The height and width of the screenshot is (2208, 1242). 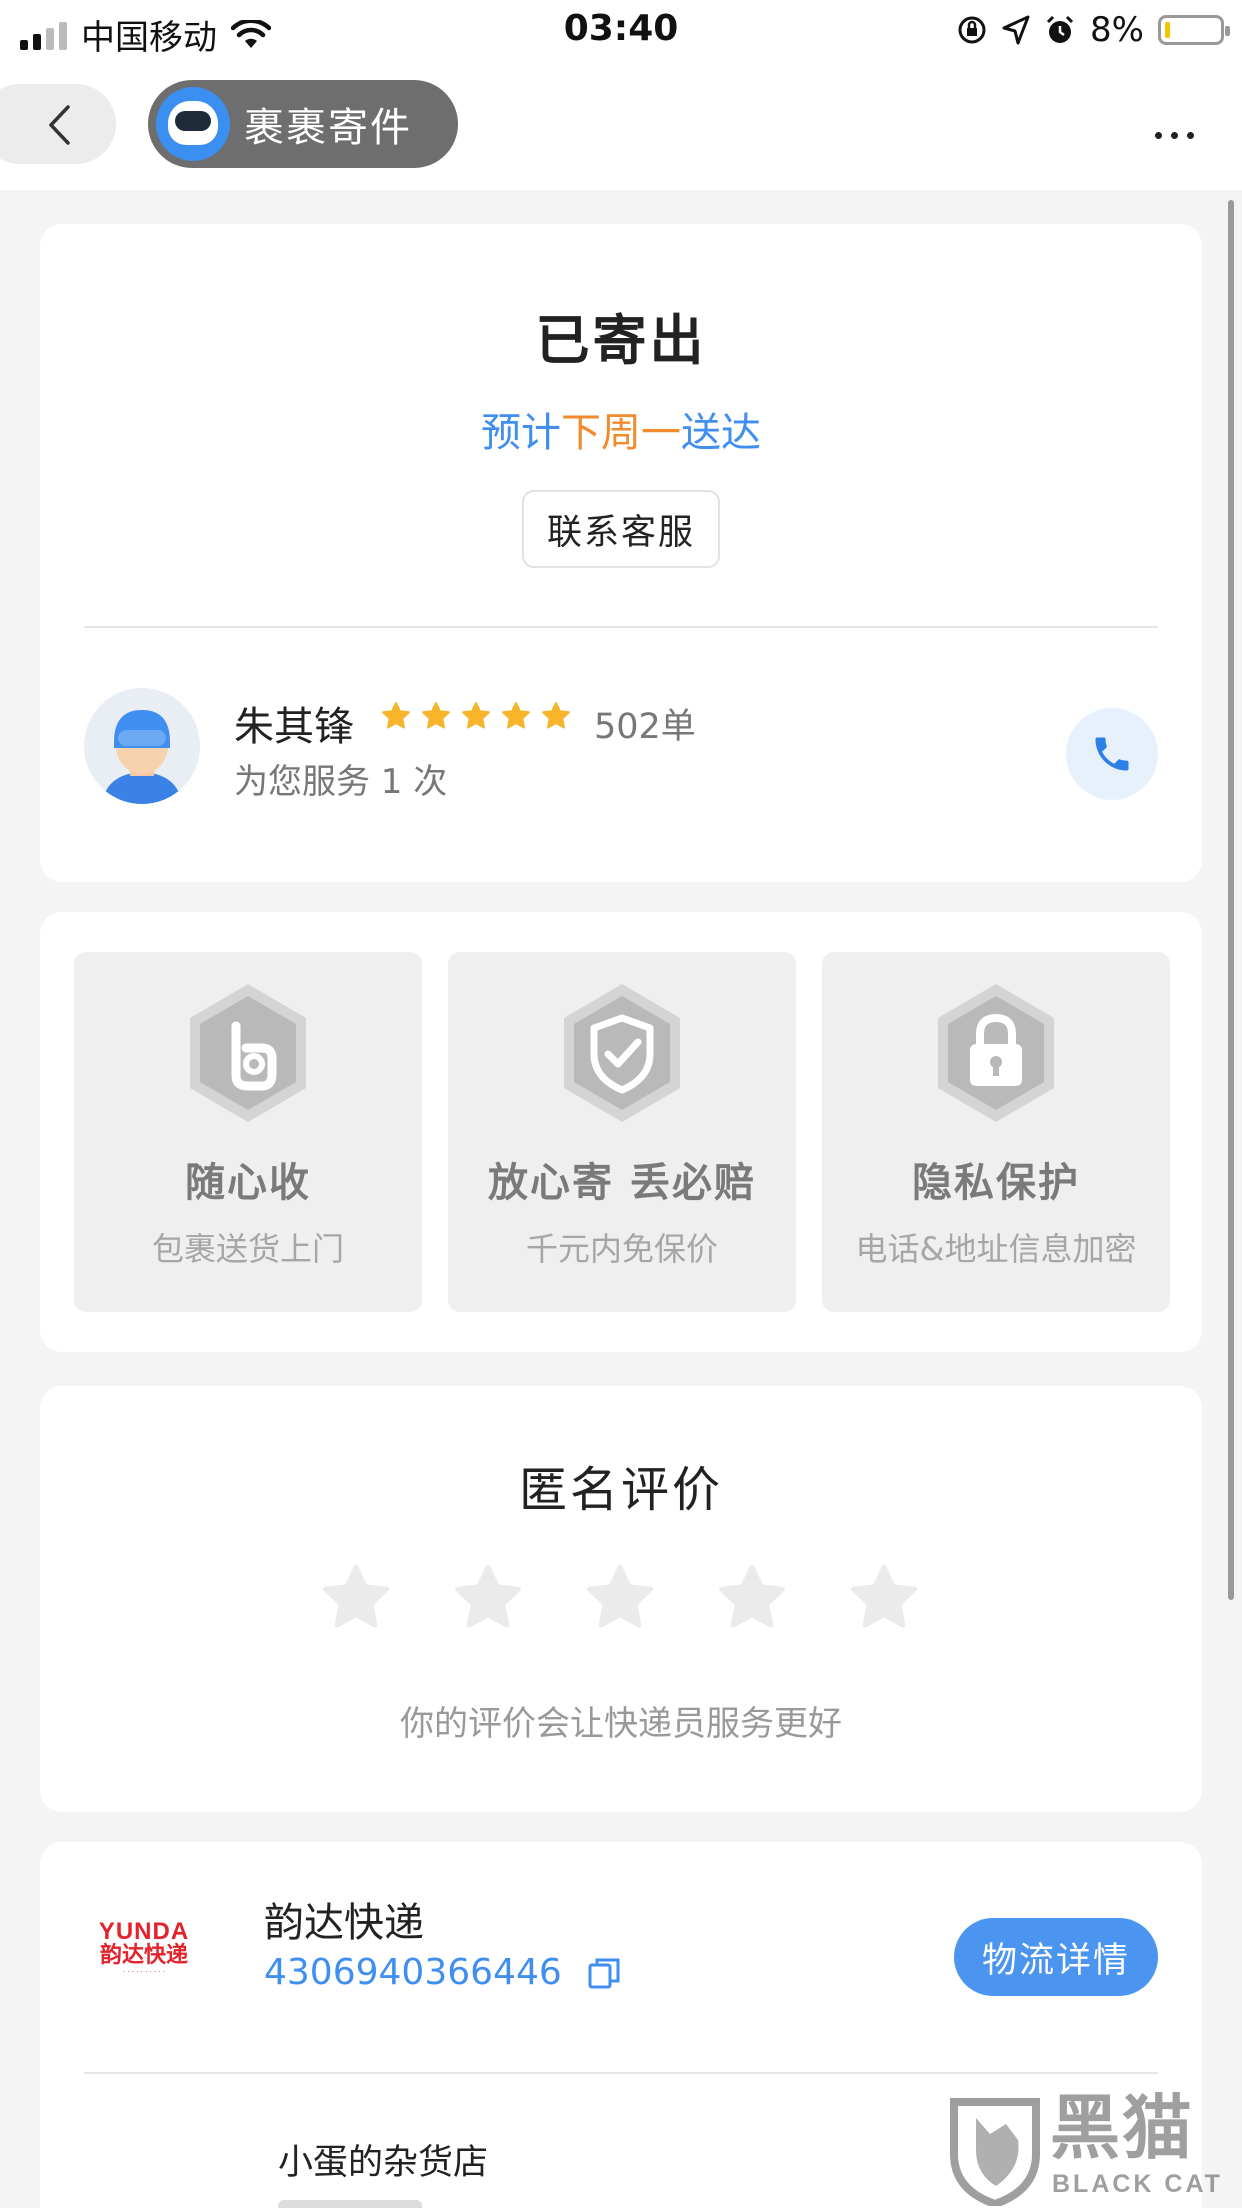 I want to click on tracking-row: 4306940366446, so click(x=443, y=1972).